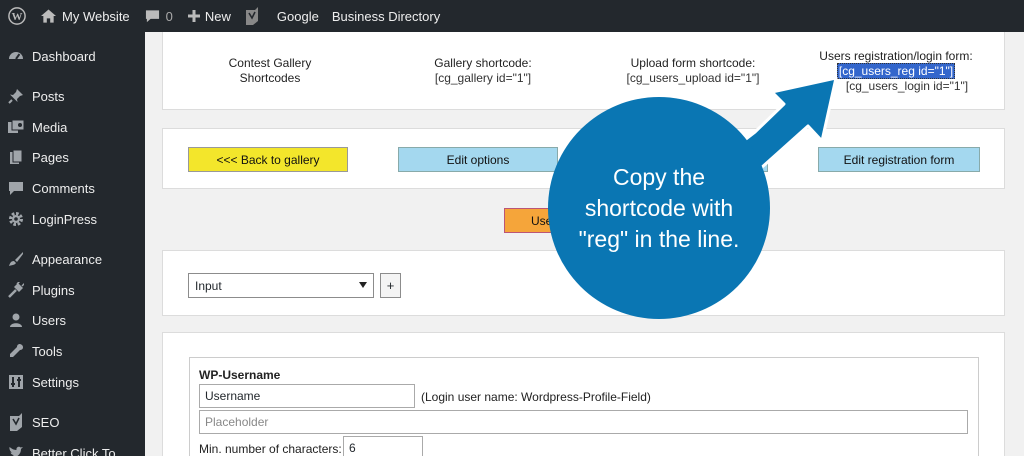 This screenshot has width=1024, height=456. Describe the element at coordinates (307, 396) in the screenshot. I see `username-input: Username` at that location.